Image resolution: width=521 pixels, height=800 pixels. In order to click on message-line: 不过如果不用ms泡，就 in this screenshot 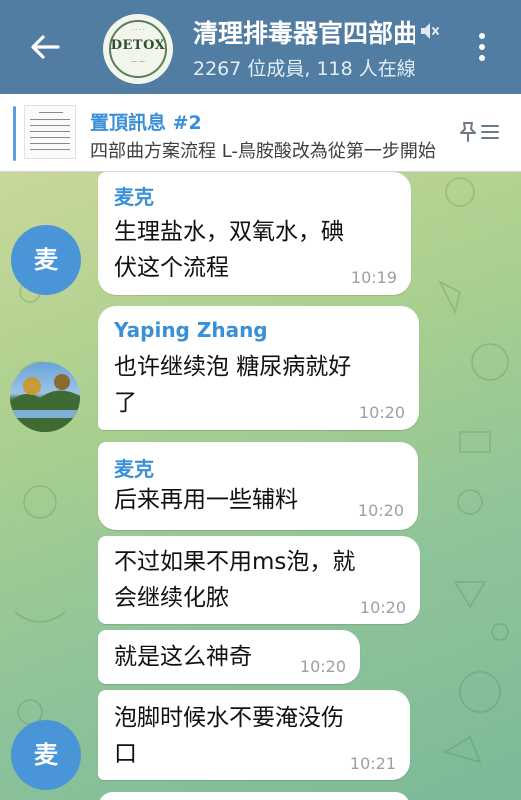, I will do `click(235, 562)`.